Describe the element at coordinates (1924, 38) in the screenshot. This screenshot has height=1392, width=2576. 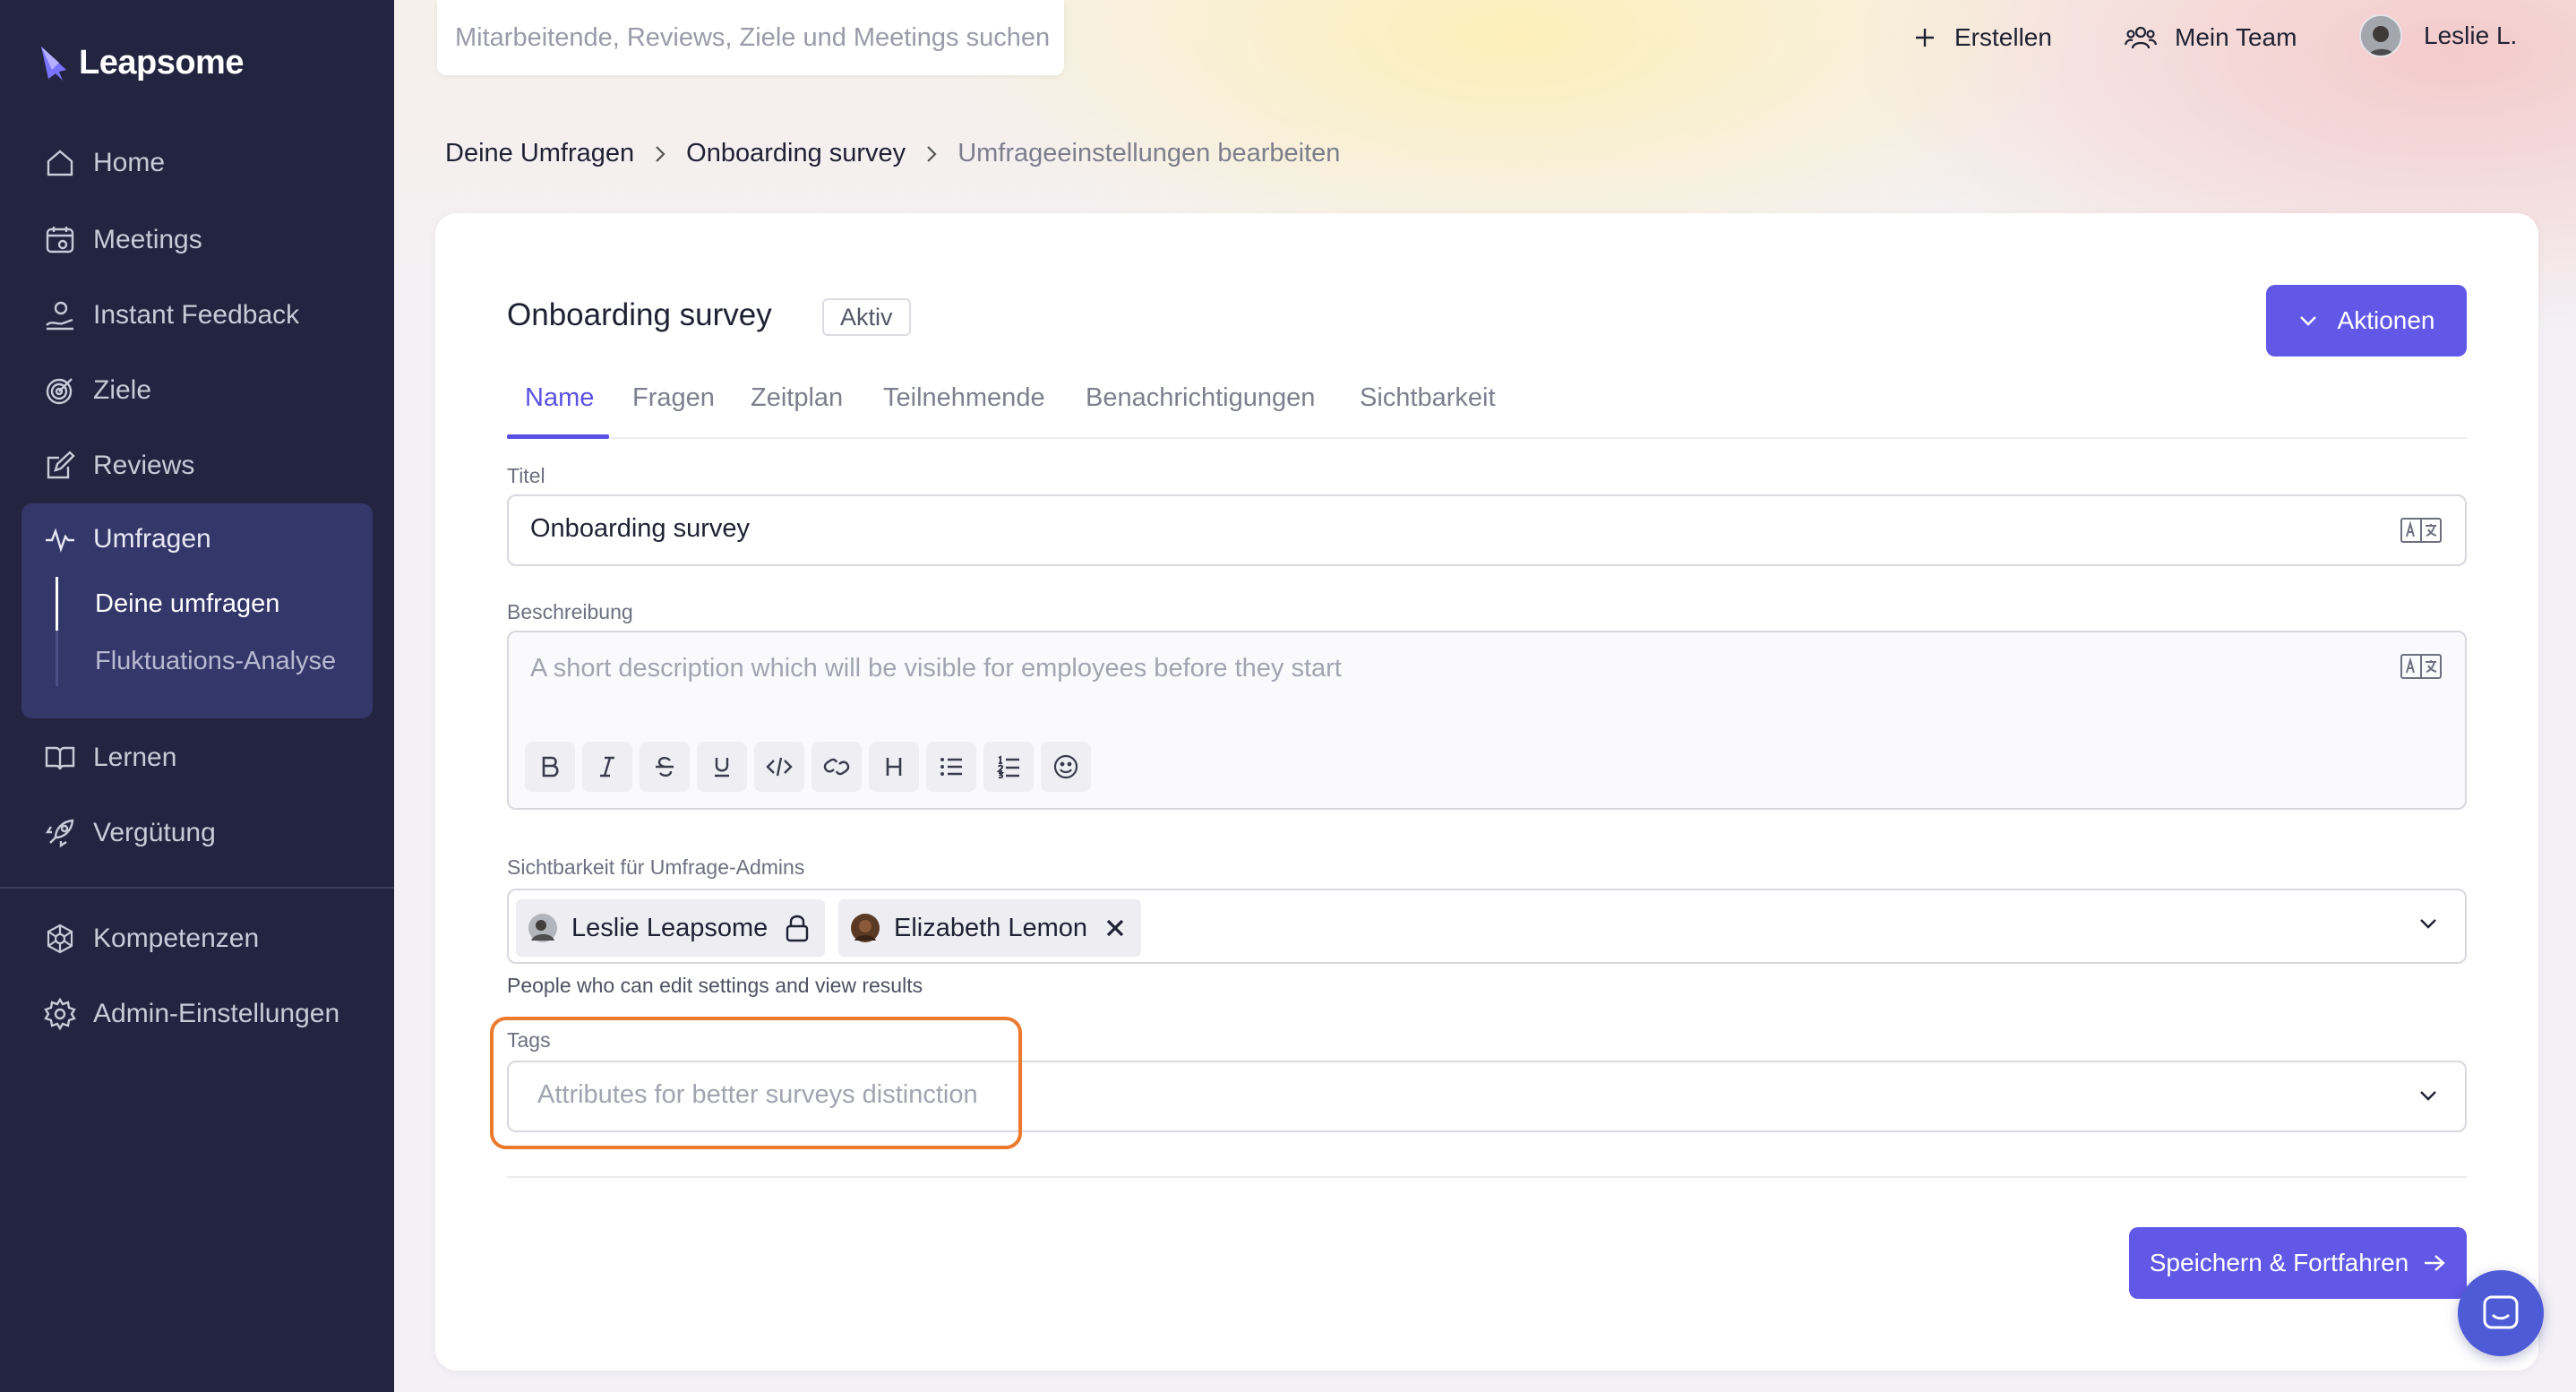
I see `plus-icon` at that location.